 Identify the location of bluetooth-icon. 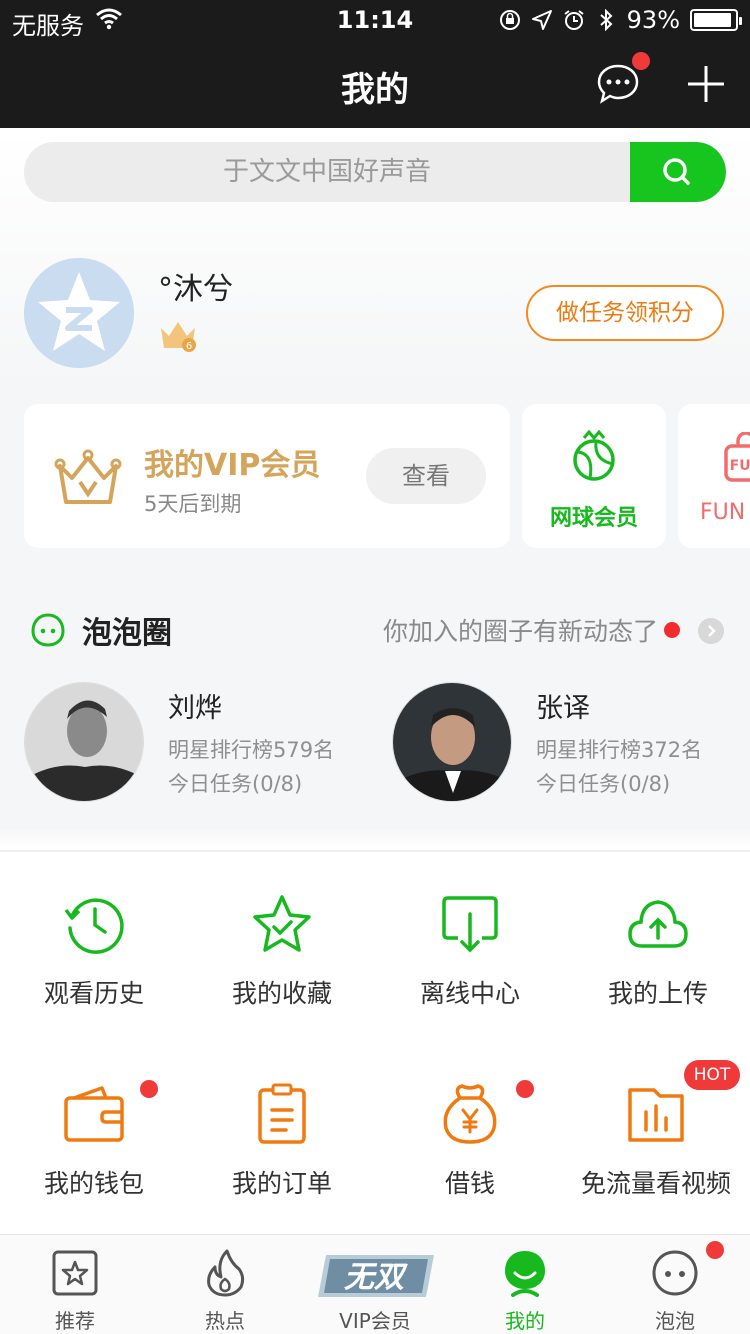
(606, 20).